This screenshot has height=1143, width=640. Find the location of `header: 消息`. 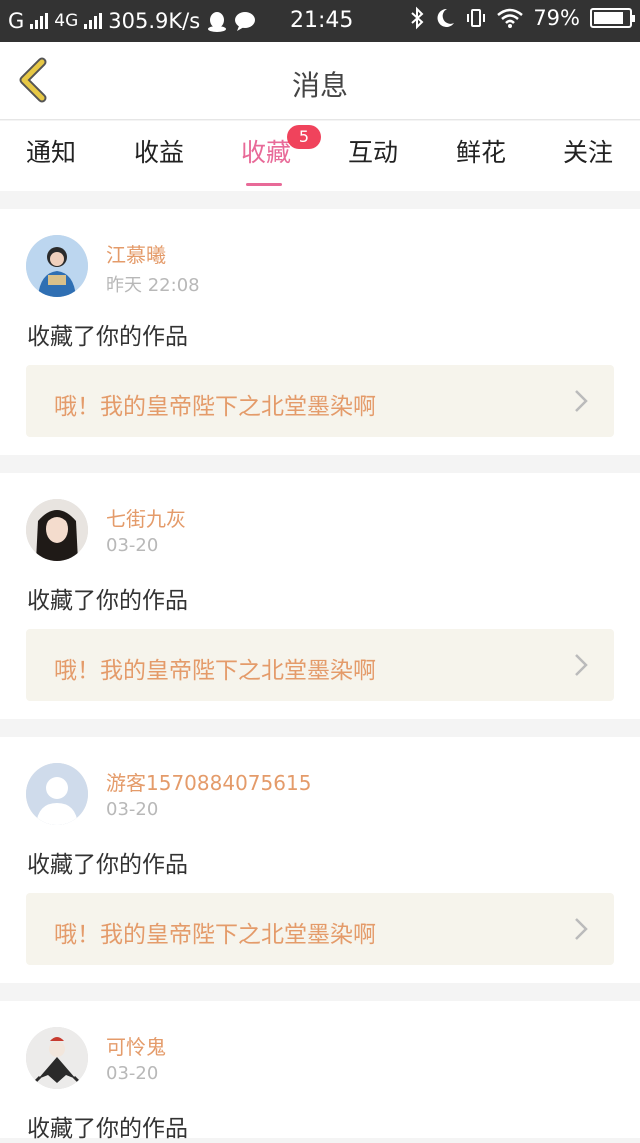

header: 消息 is located at coordinates (320, 81).